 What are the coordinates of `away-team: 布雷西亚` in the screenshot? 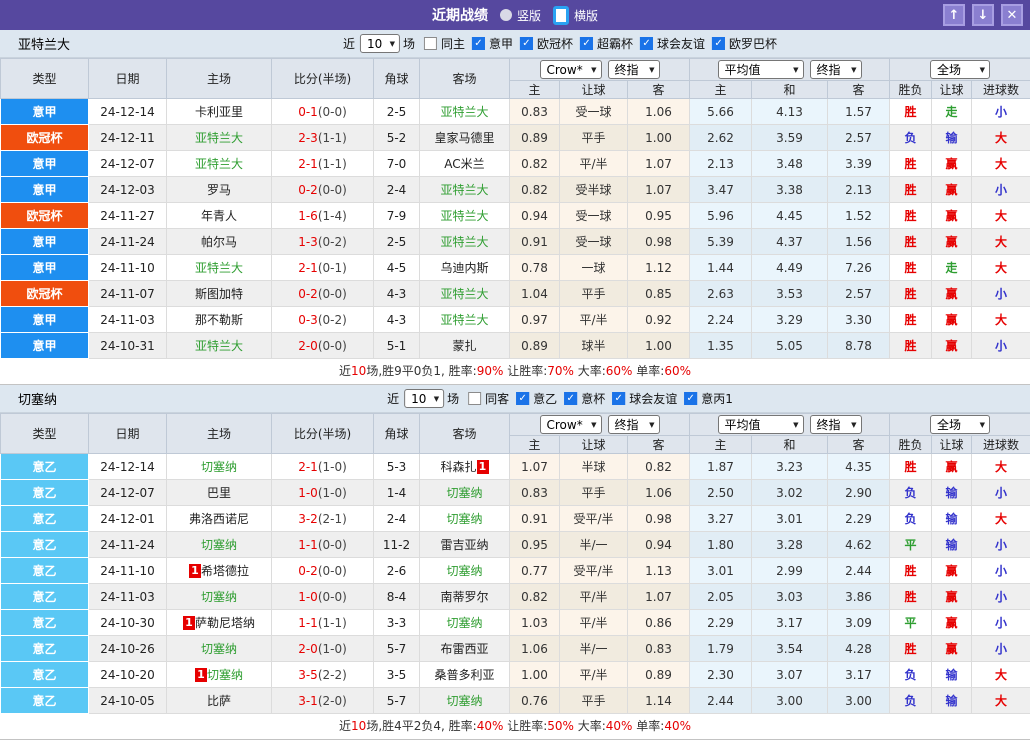 It's located at (465, 649).